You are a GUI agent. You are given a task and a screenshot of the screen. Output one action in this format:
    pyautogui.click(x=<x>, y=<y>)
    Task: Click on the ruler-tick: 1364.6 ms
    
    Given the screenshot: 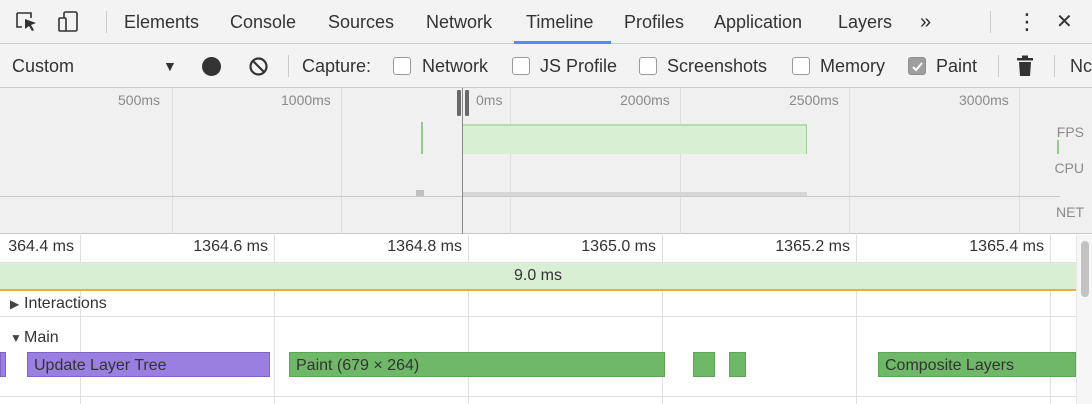 What is the action you would take?
    pyautogui.click(x=230, y=246)
    